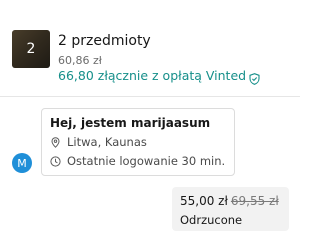  I want to click on profile-location: Litwa, Kaunas, so click(98, 142).